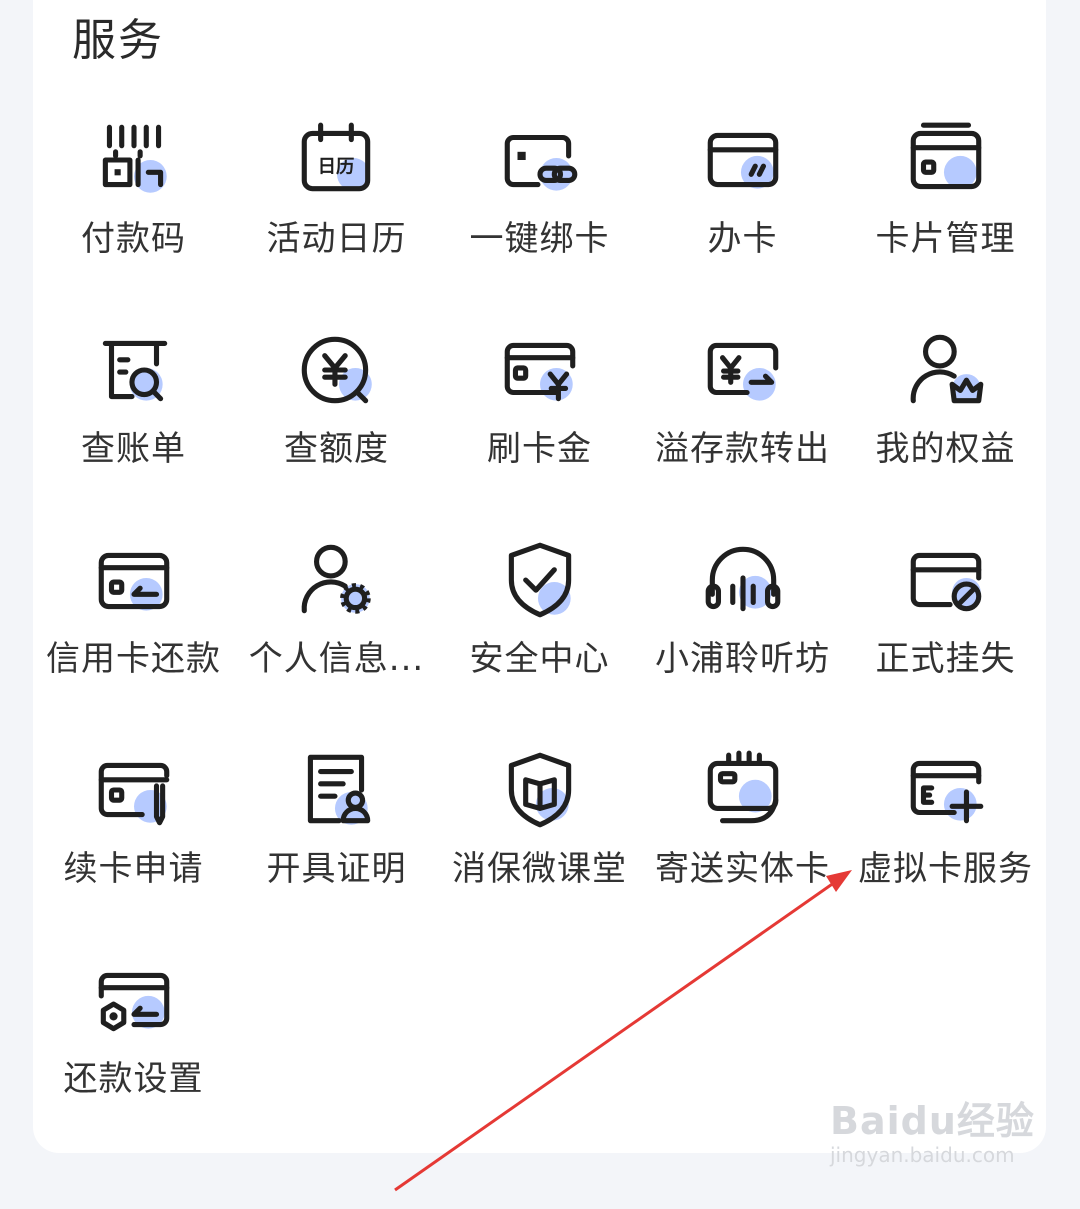 This screenshot has width=1080, height=1209. Describe the element at coordinates (539, 372) in the screenshot. I see `card-yen-icon` at that location.